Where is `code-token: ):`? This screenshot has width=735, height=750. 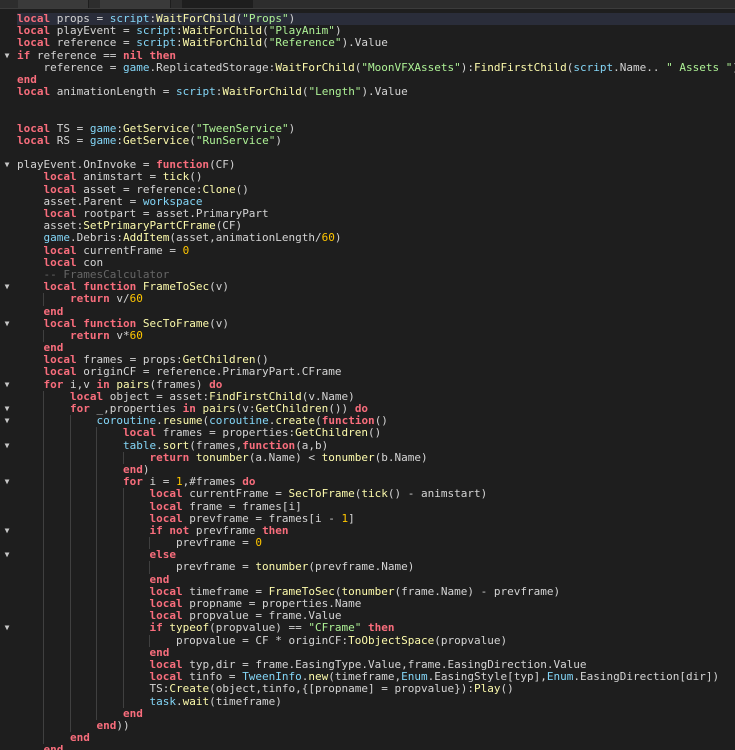 code-token: ): is located at coordinates (467, 67).